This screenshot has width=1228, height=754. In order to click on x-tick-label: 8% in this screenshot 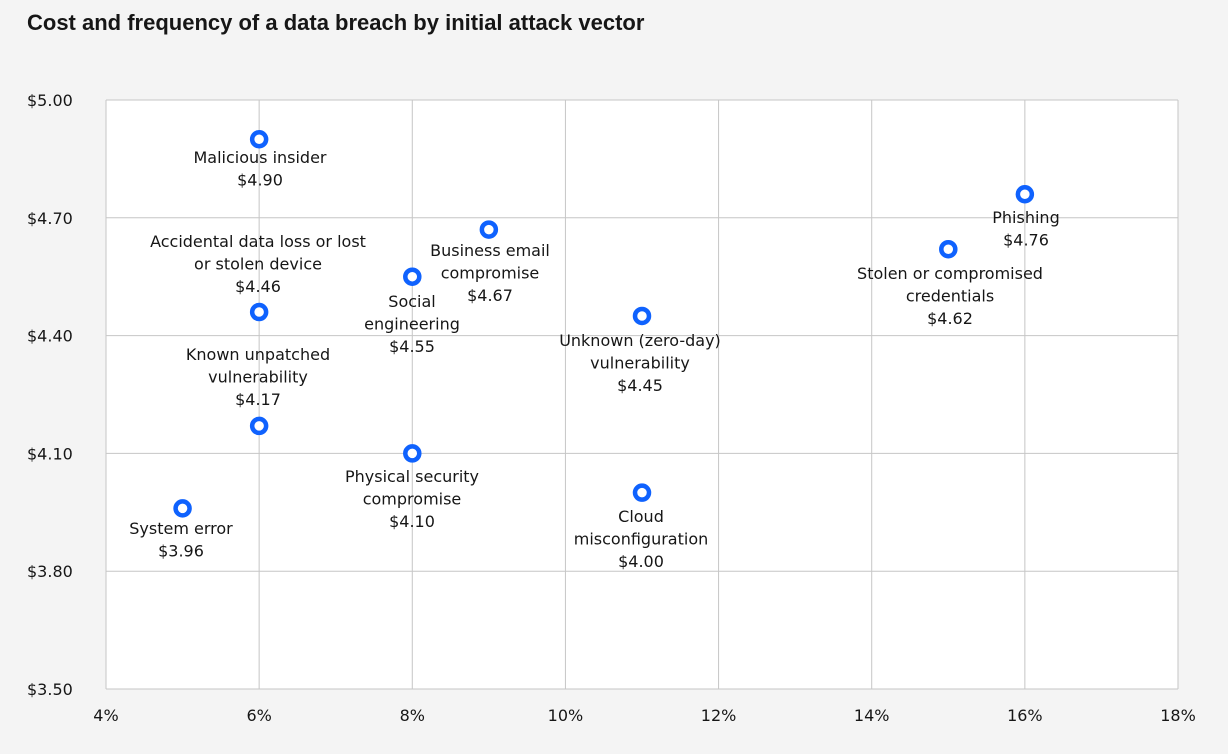, I will do `click(412, 715)`.